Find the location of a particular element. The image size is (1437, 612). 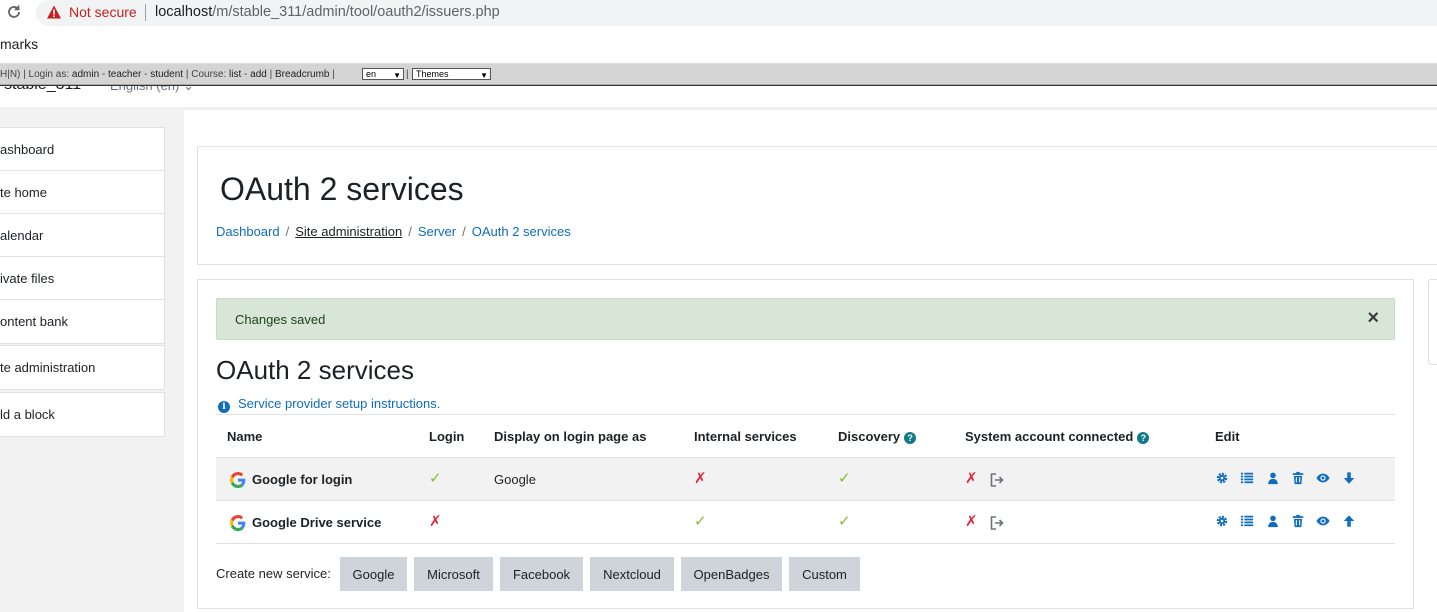

create-openbadges-button: OpenBadges is located at coordinates (731, 574).